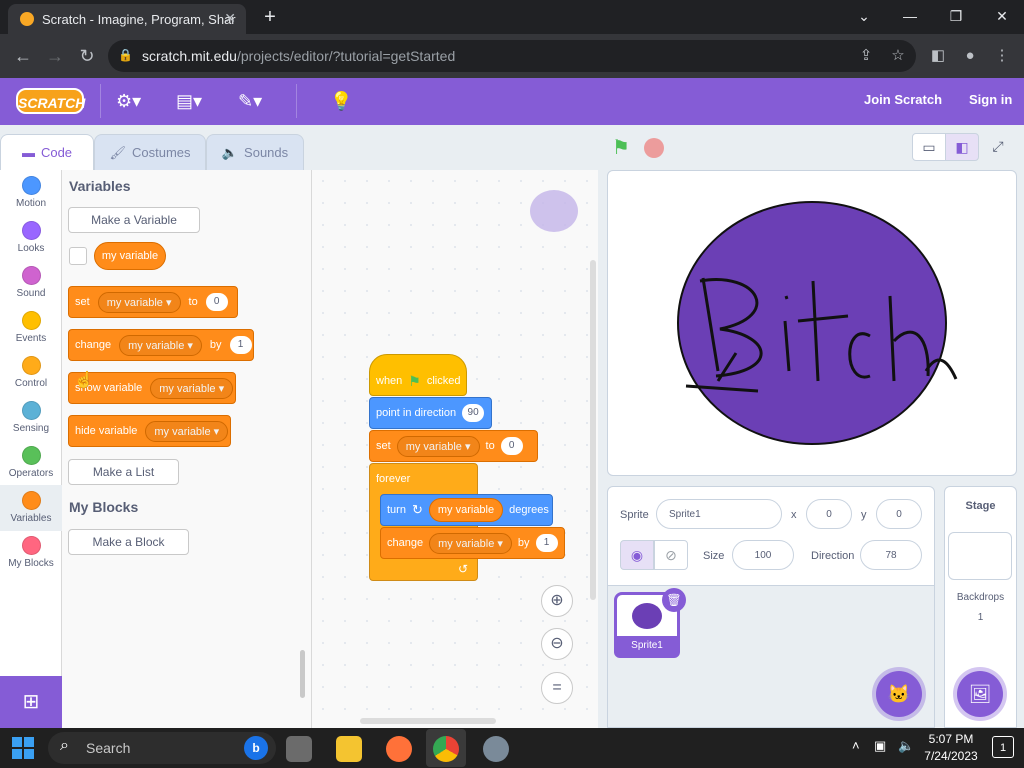  I want to click on category-my-blocks: My Blocks, so click(31, 552).